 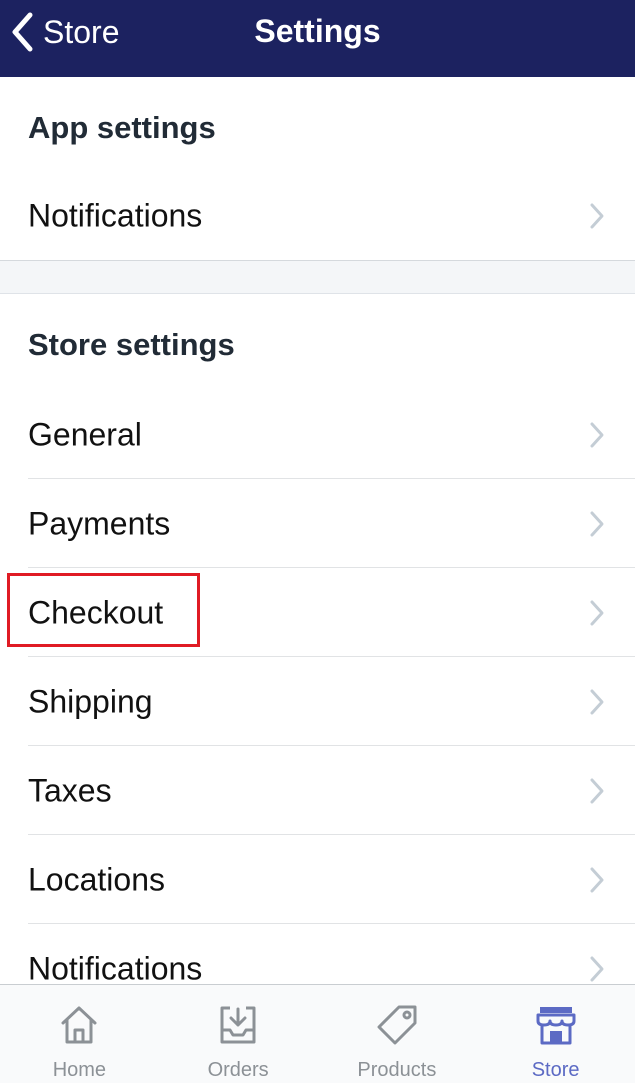 I want to click on section-separator, so click(x=317, y=277).